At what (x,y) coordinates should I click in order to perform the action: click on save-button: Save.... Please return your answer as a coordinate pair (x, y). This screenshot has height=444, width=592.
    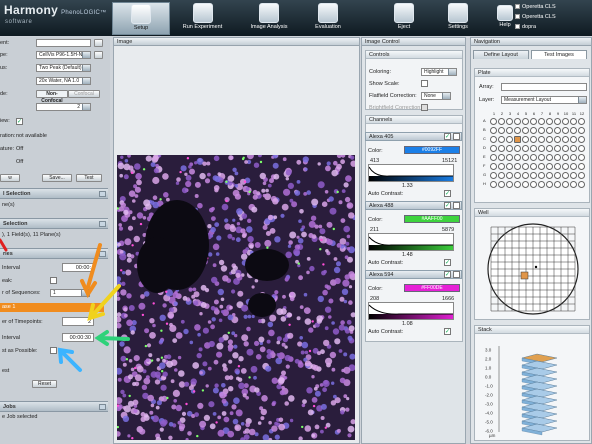
    Looking at the image, I should click on (57, 178).